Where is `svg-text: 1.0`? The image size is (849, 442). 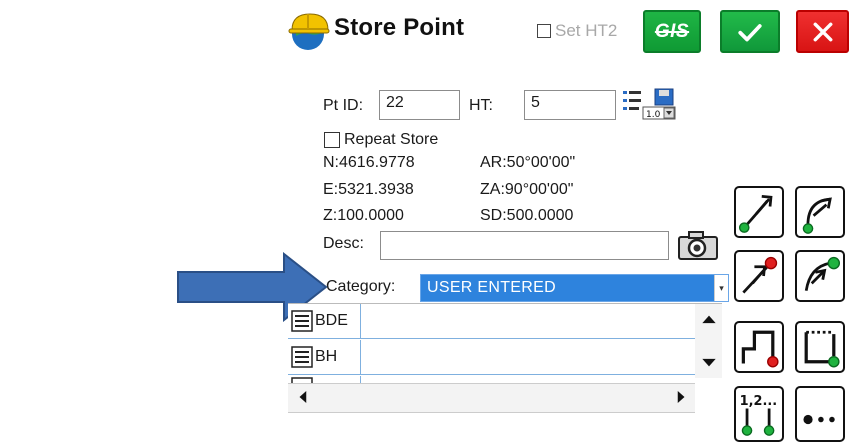 svg-text: 1.0 is located at coordinates (653, 115).